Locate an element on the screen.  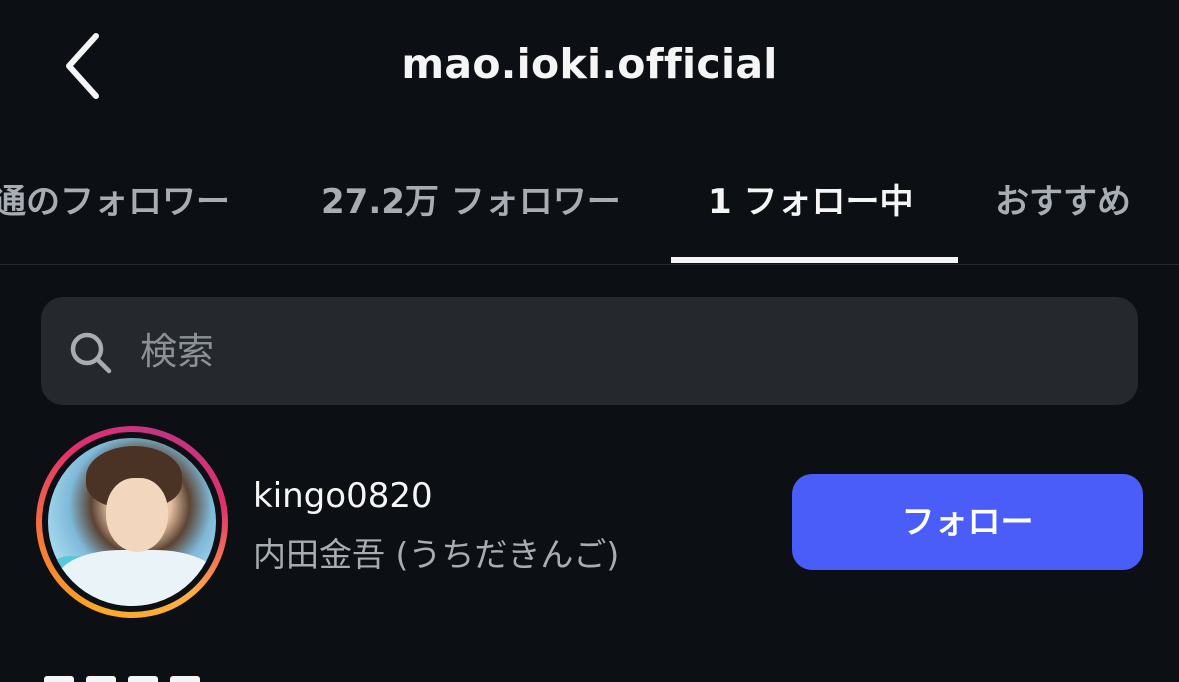
username: kingo0820 is located at coordinates (343, 496).